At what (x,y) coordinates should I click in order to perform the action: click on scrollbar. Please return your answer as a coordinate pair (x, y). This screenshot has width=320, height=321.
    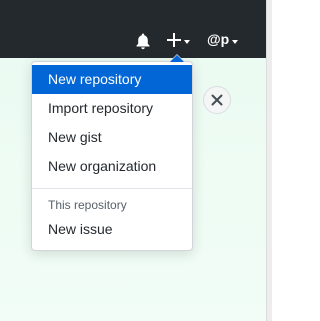
    Looking at the image, I should click on (269, 160).